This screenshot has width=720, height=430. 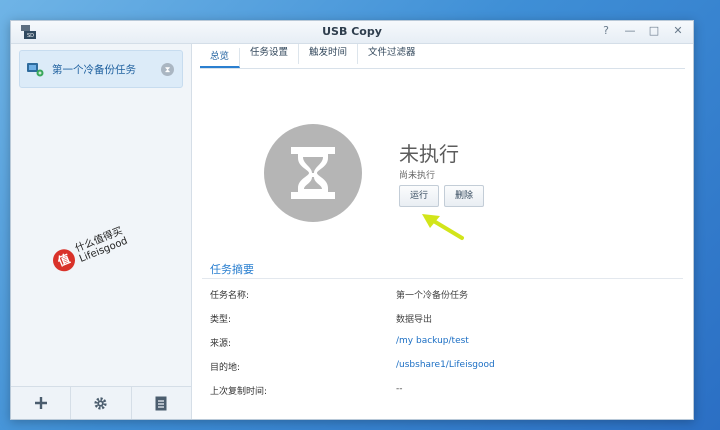 I want to click on sidebar-item-label: 第一个冷备份任务, so click(x=94, y=69).